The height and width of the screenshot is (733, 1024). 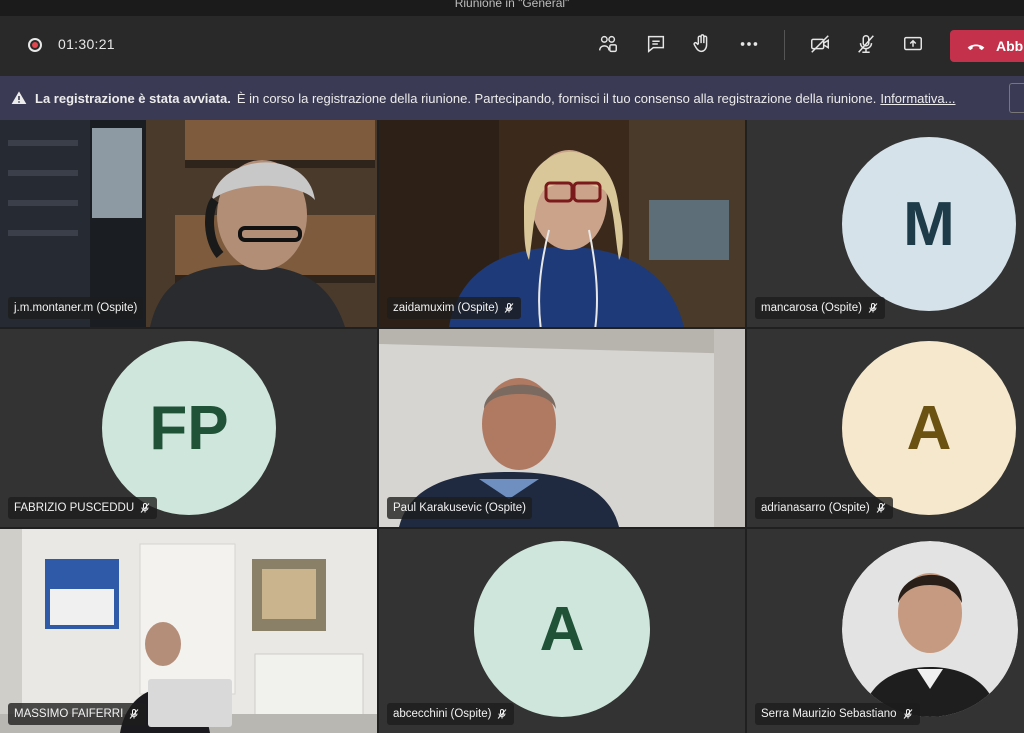 I want to click on participants-button, so click(x=608, y=44).